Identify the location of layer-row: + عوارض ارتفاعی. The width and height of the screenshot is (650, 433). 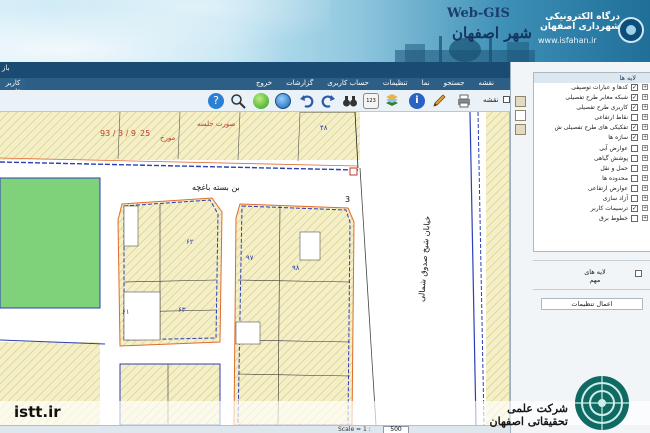
(592, 189).